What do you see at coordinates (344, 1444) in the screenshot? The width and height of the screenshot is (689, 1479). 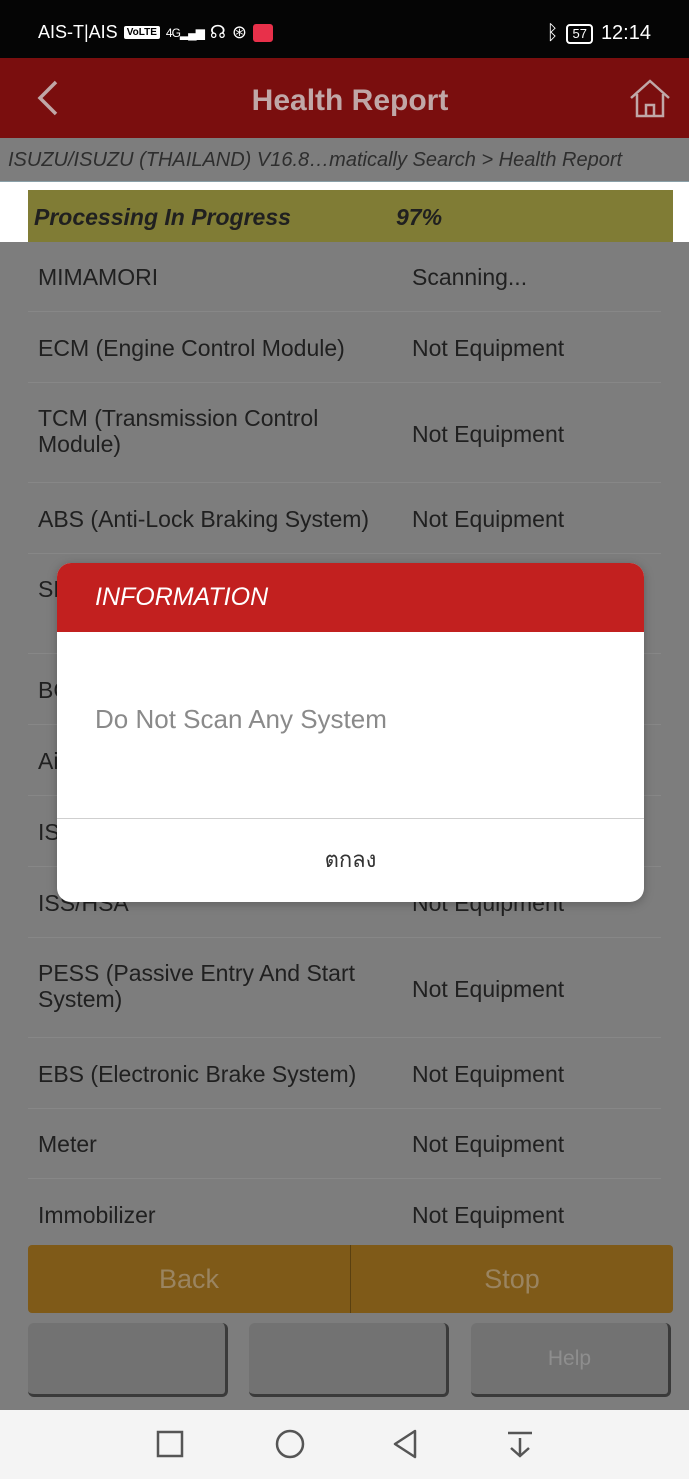 I see `system-nav-bar` at bounding box center [344, 1444].